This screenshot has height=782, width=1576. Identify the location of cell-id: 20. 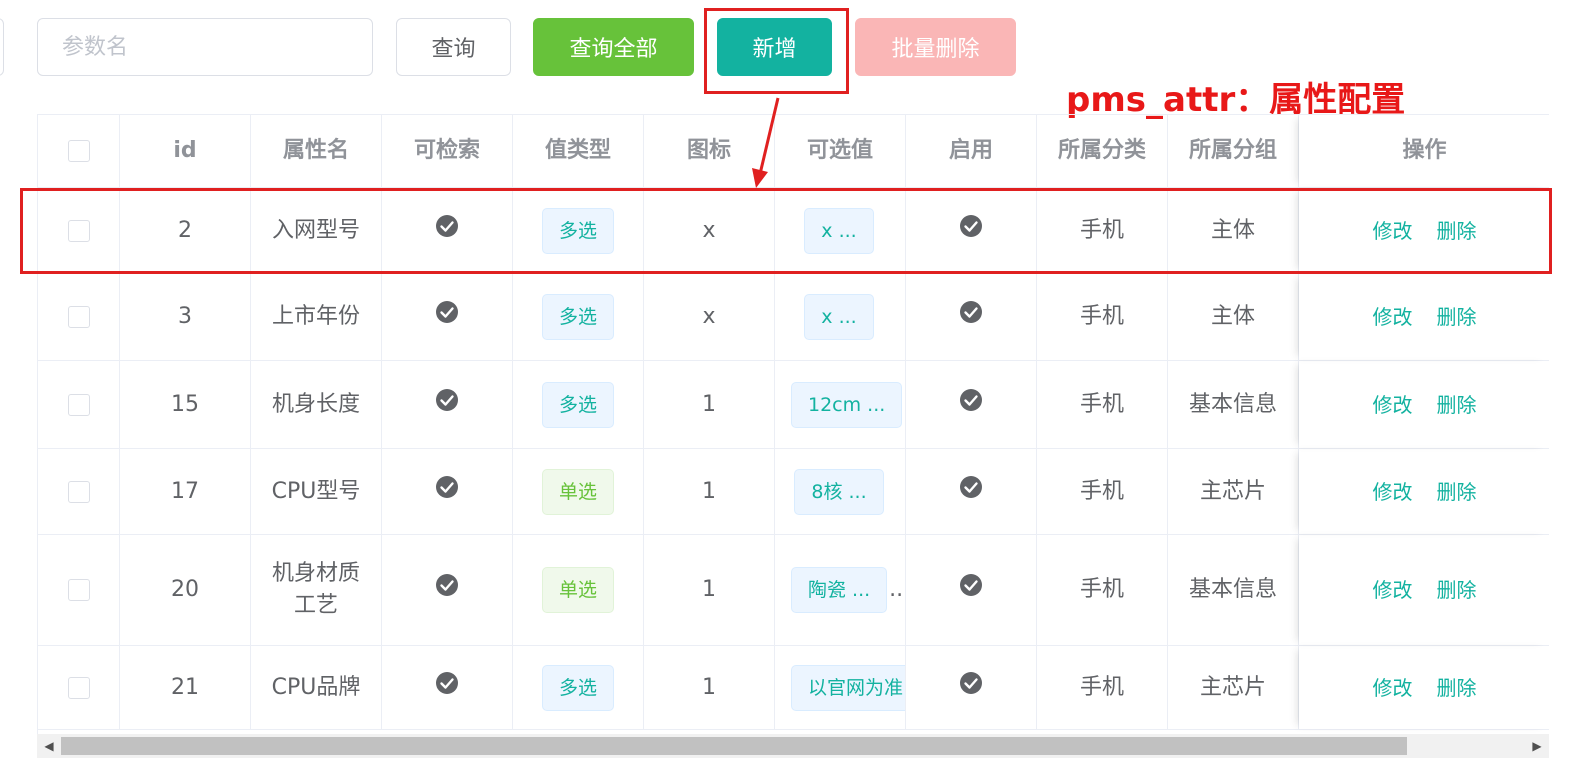
(185, 590).